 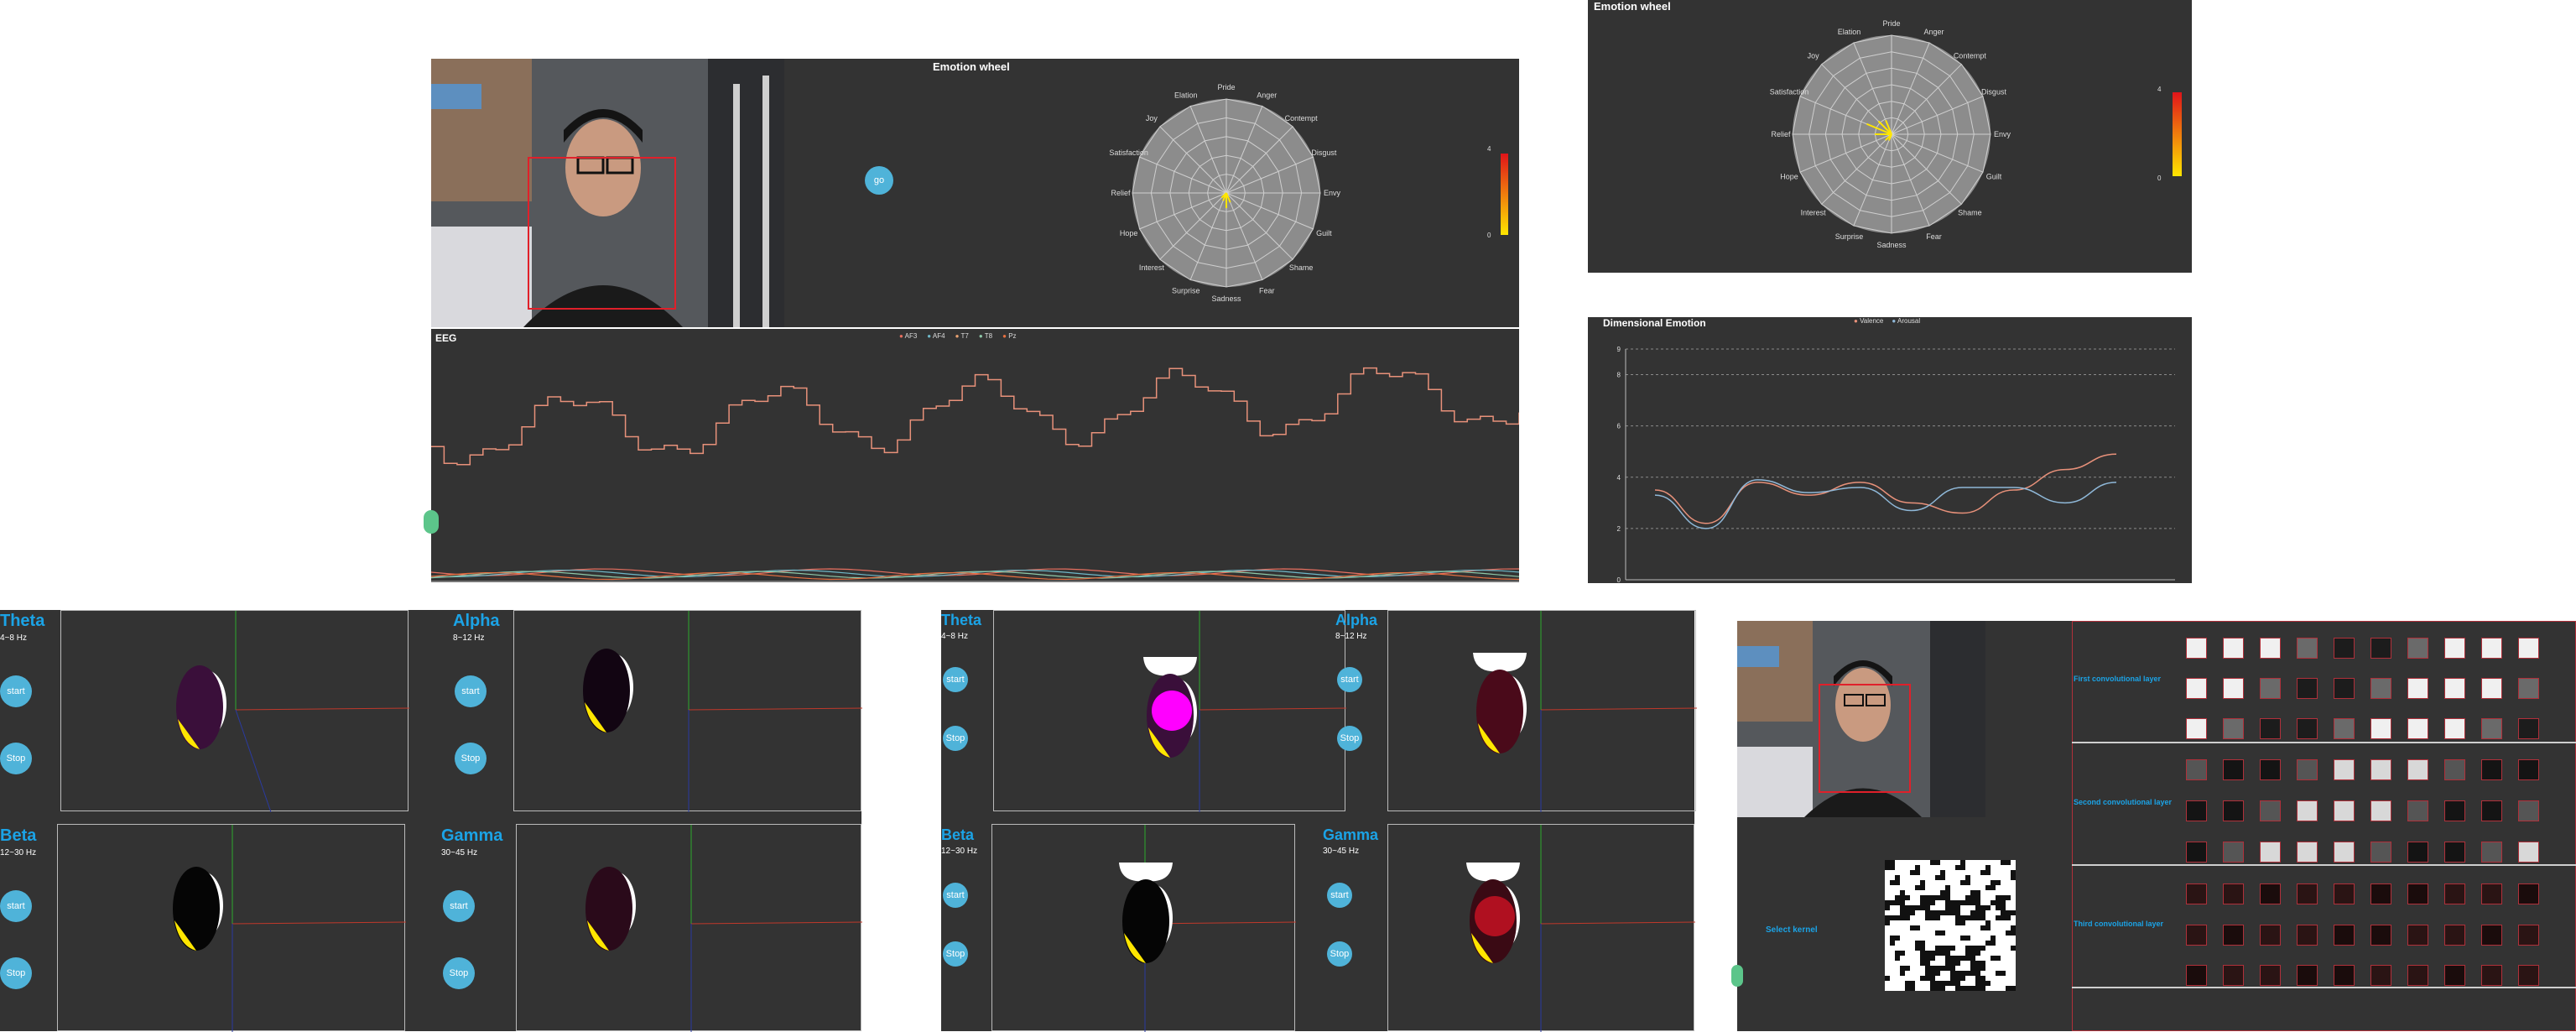 What do you see at coordinates (1737, 976) in the screenshot?
I see `cnn-toggle-button` at bounding box center [1737, 976].